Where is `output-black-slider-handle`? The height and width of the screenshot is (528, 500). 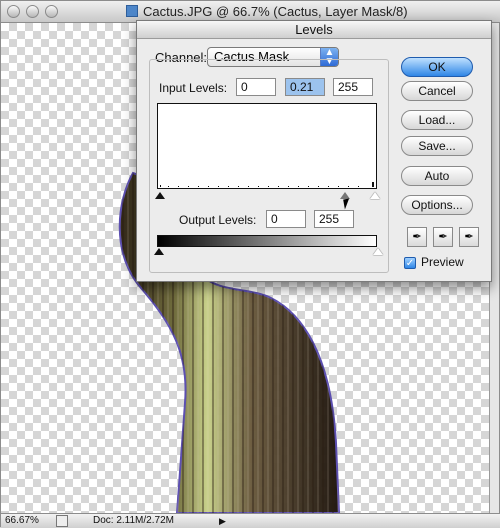
output-black-slider-handle is located at coordinates (159, 251).